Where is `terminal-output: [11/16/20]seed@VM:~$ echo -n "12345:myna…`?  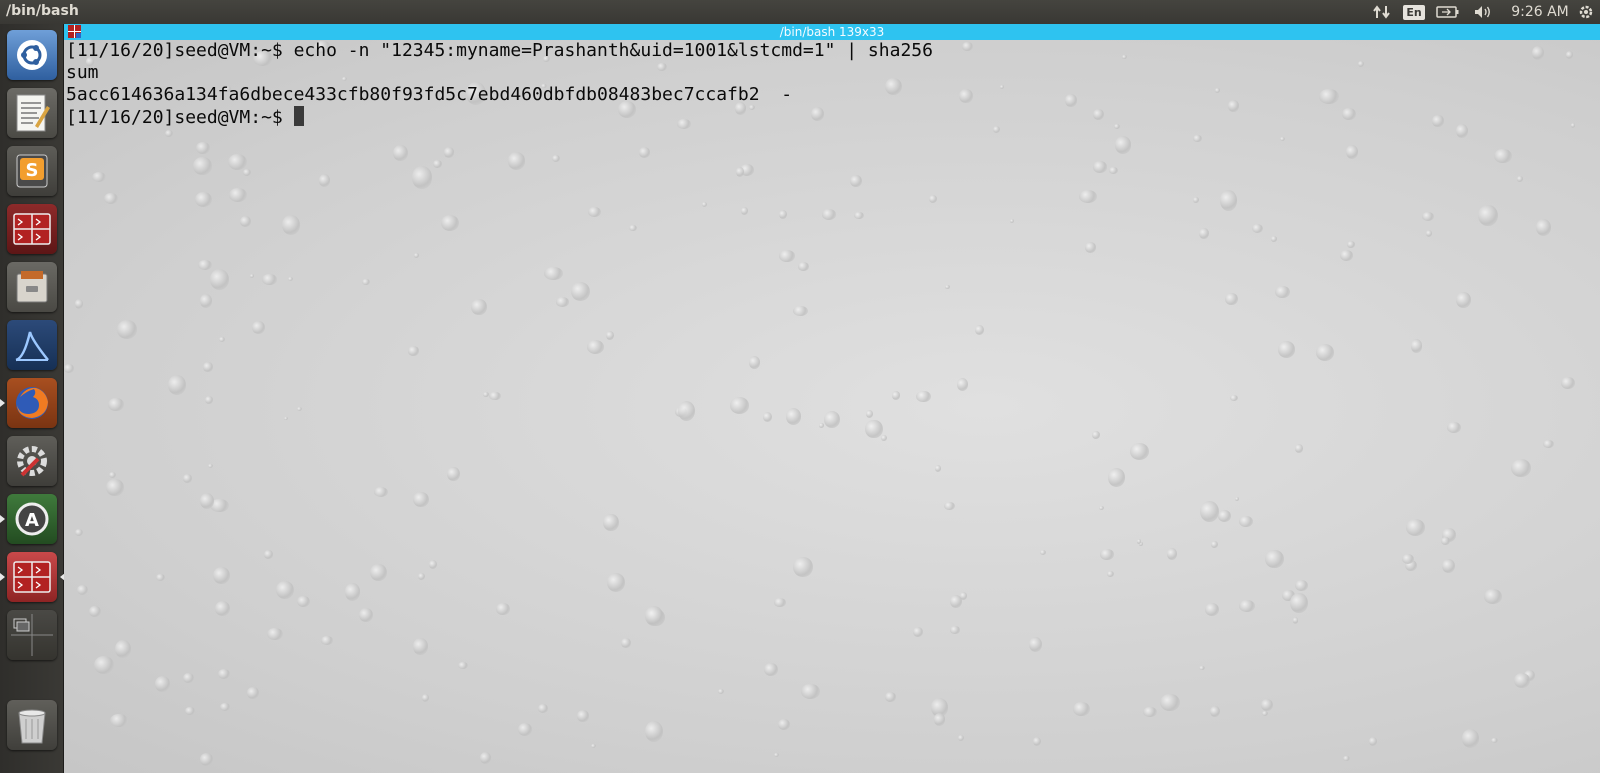 terminal-output: [11/16/20]seed@VM:~$ echo -n "12345:myna… is located at coordinates (499, 84).